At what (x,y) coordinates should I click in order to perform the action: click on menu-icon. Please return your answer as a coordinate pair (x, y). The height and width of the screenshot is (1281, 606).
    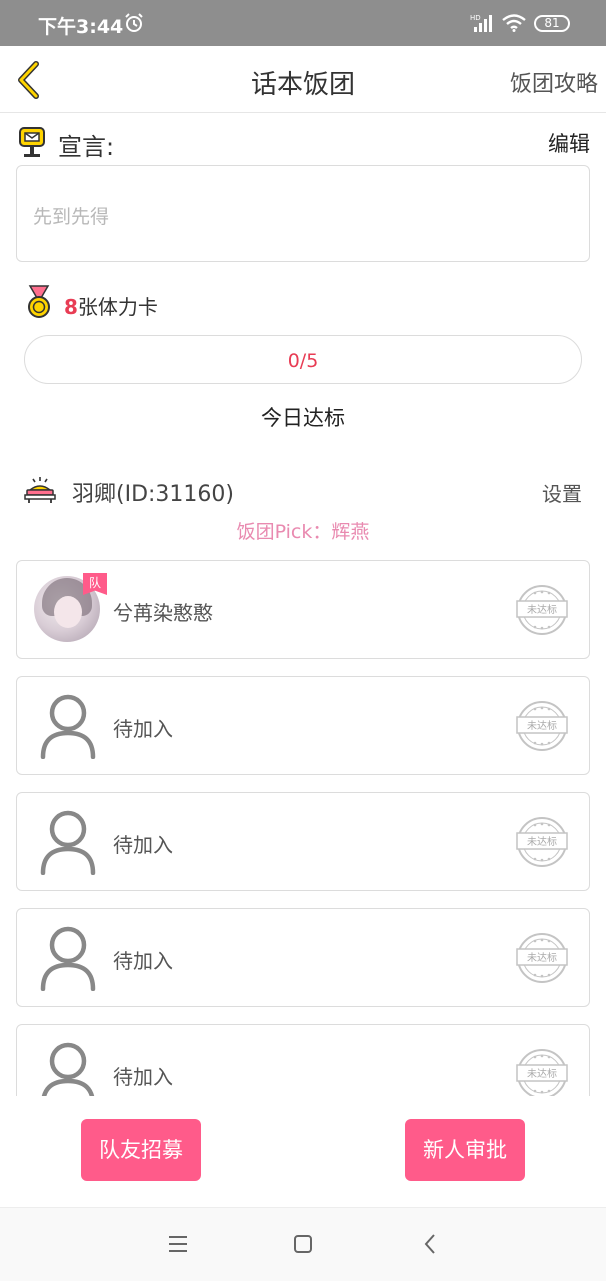
    Looking at the image, I should click on (178, 1244).